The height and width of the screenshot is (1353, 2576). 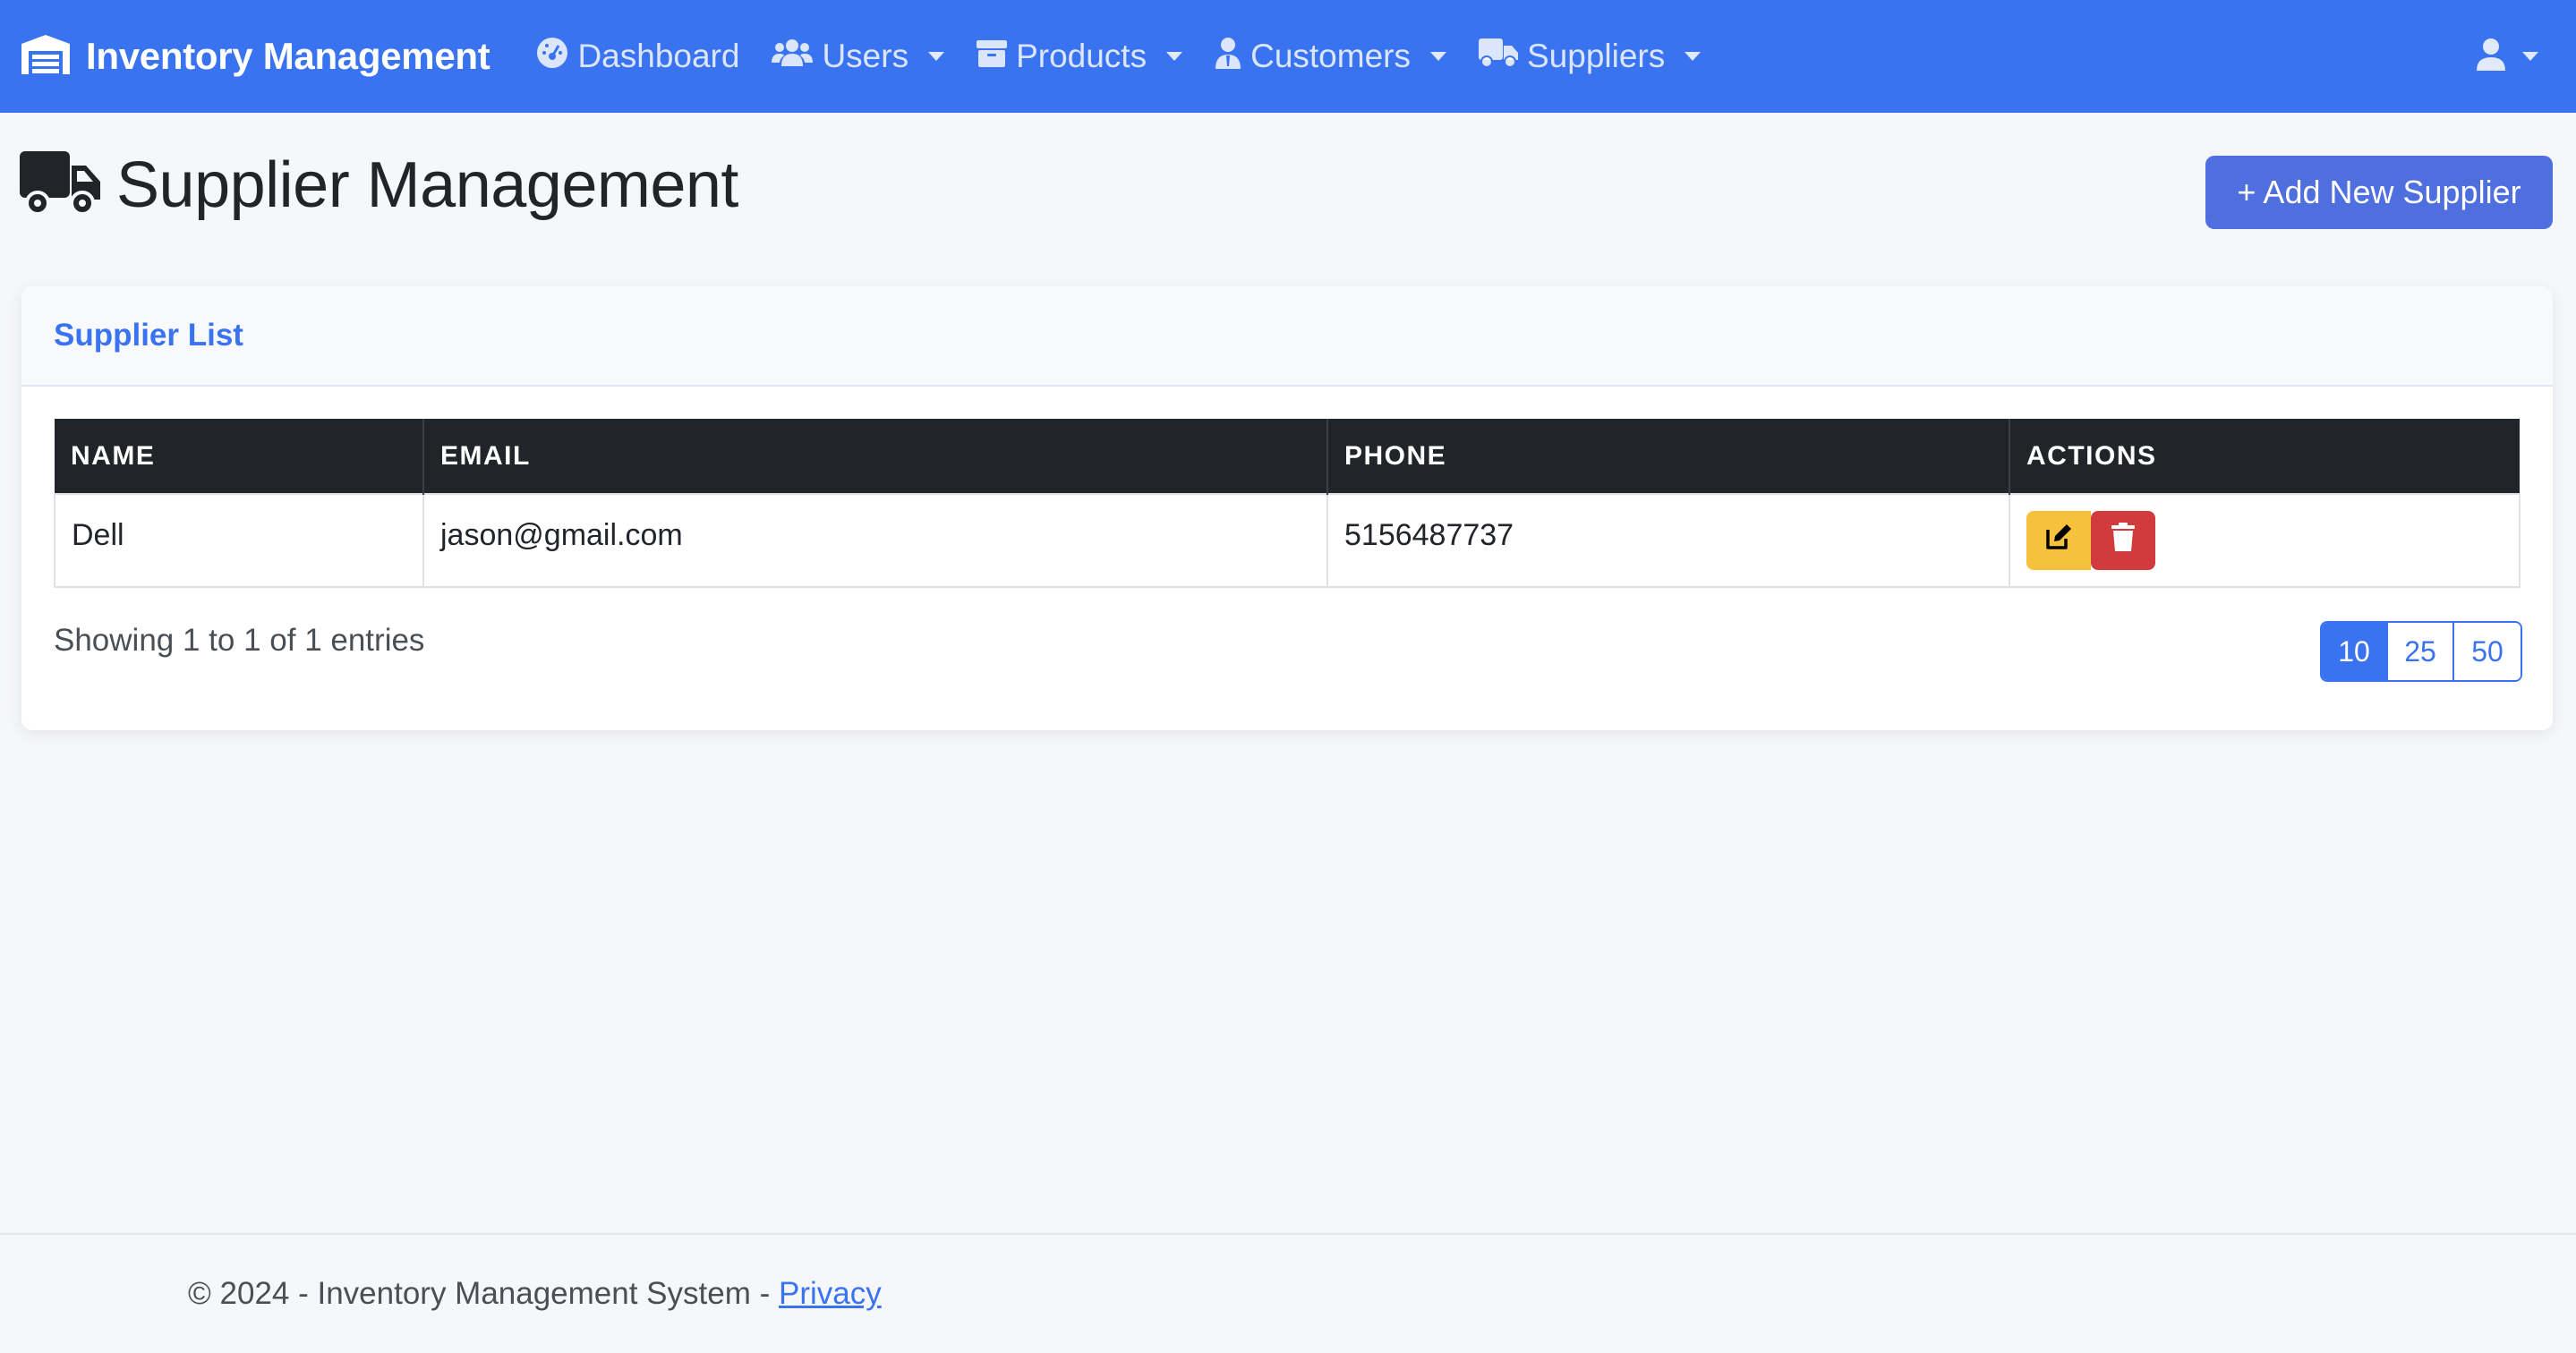 What do you see at coordinates (2487, 651) in the screenshot?
I see `page-size-50: 50` at bounding box center [2487, 651].